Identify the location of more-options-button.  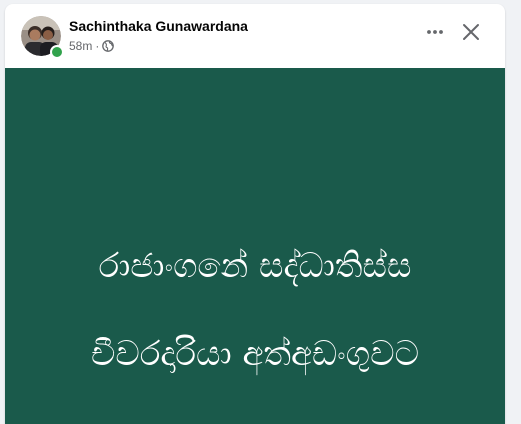
(435, 34).